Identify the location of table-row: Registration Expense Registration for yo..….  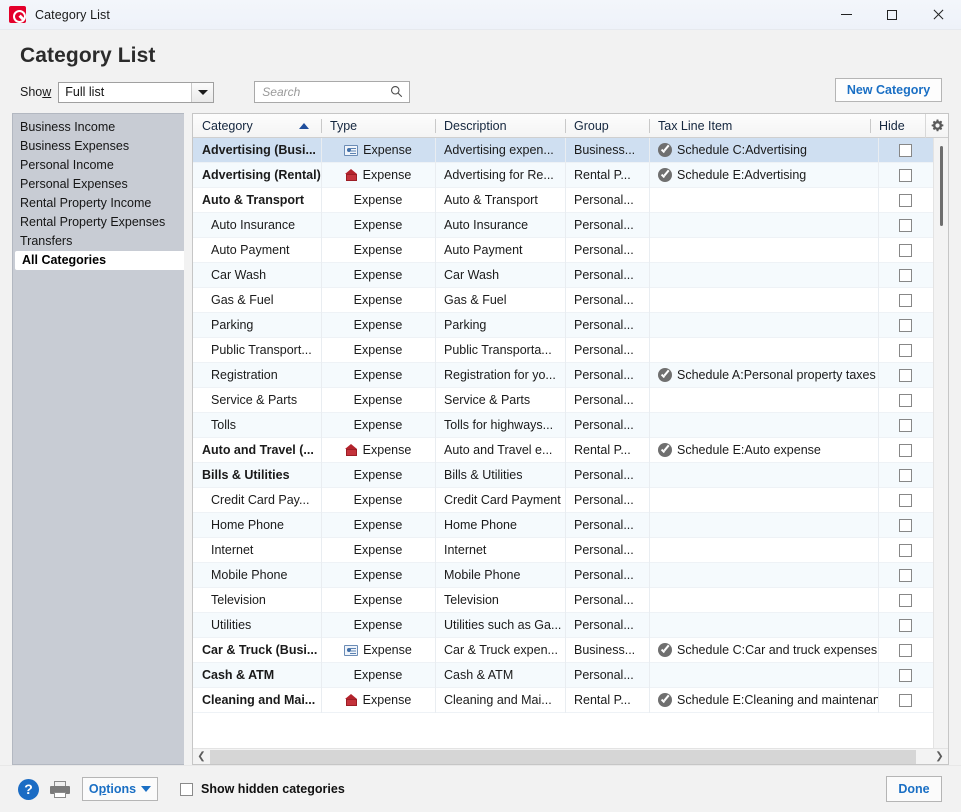
(563, 375).